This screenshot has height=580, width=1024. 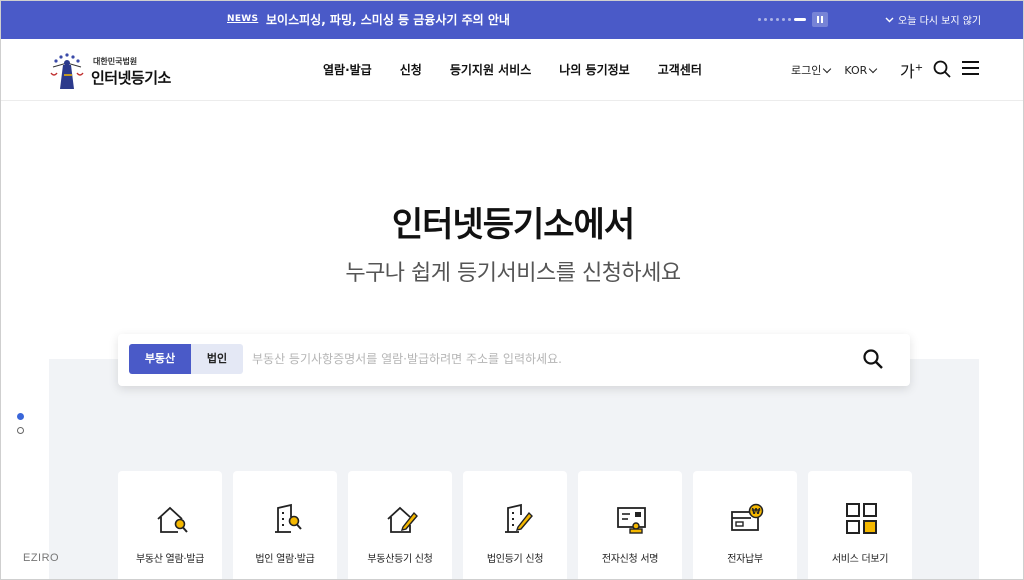 I want to click on card-label: 전자신청 서명, so click(x=630, y=559).